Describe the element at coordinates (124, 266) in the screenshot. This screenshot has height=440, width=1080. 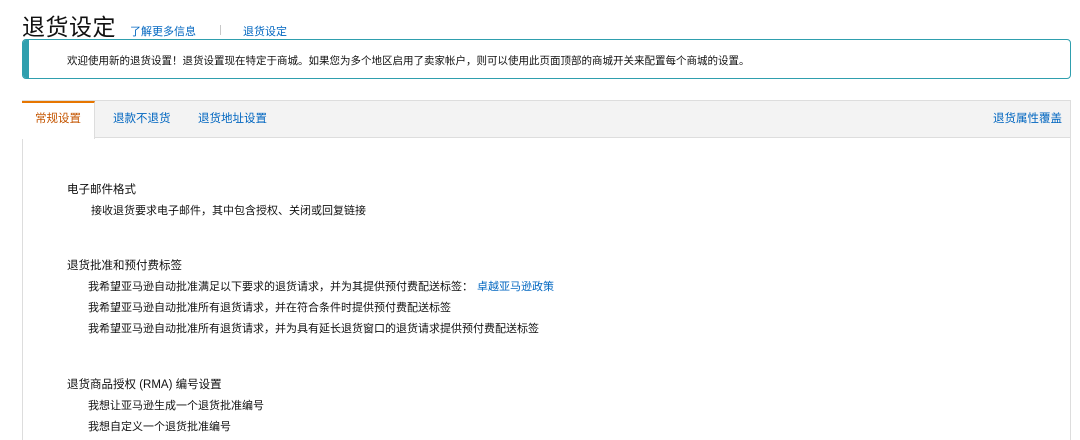
I see `approval-label-title: 退货批准和预付费标签` at that location.